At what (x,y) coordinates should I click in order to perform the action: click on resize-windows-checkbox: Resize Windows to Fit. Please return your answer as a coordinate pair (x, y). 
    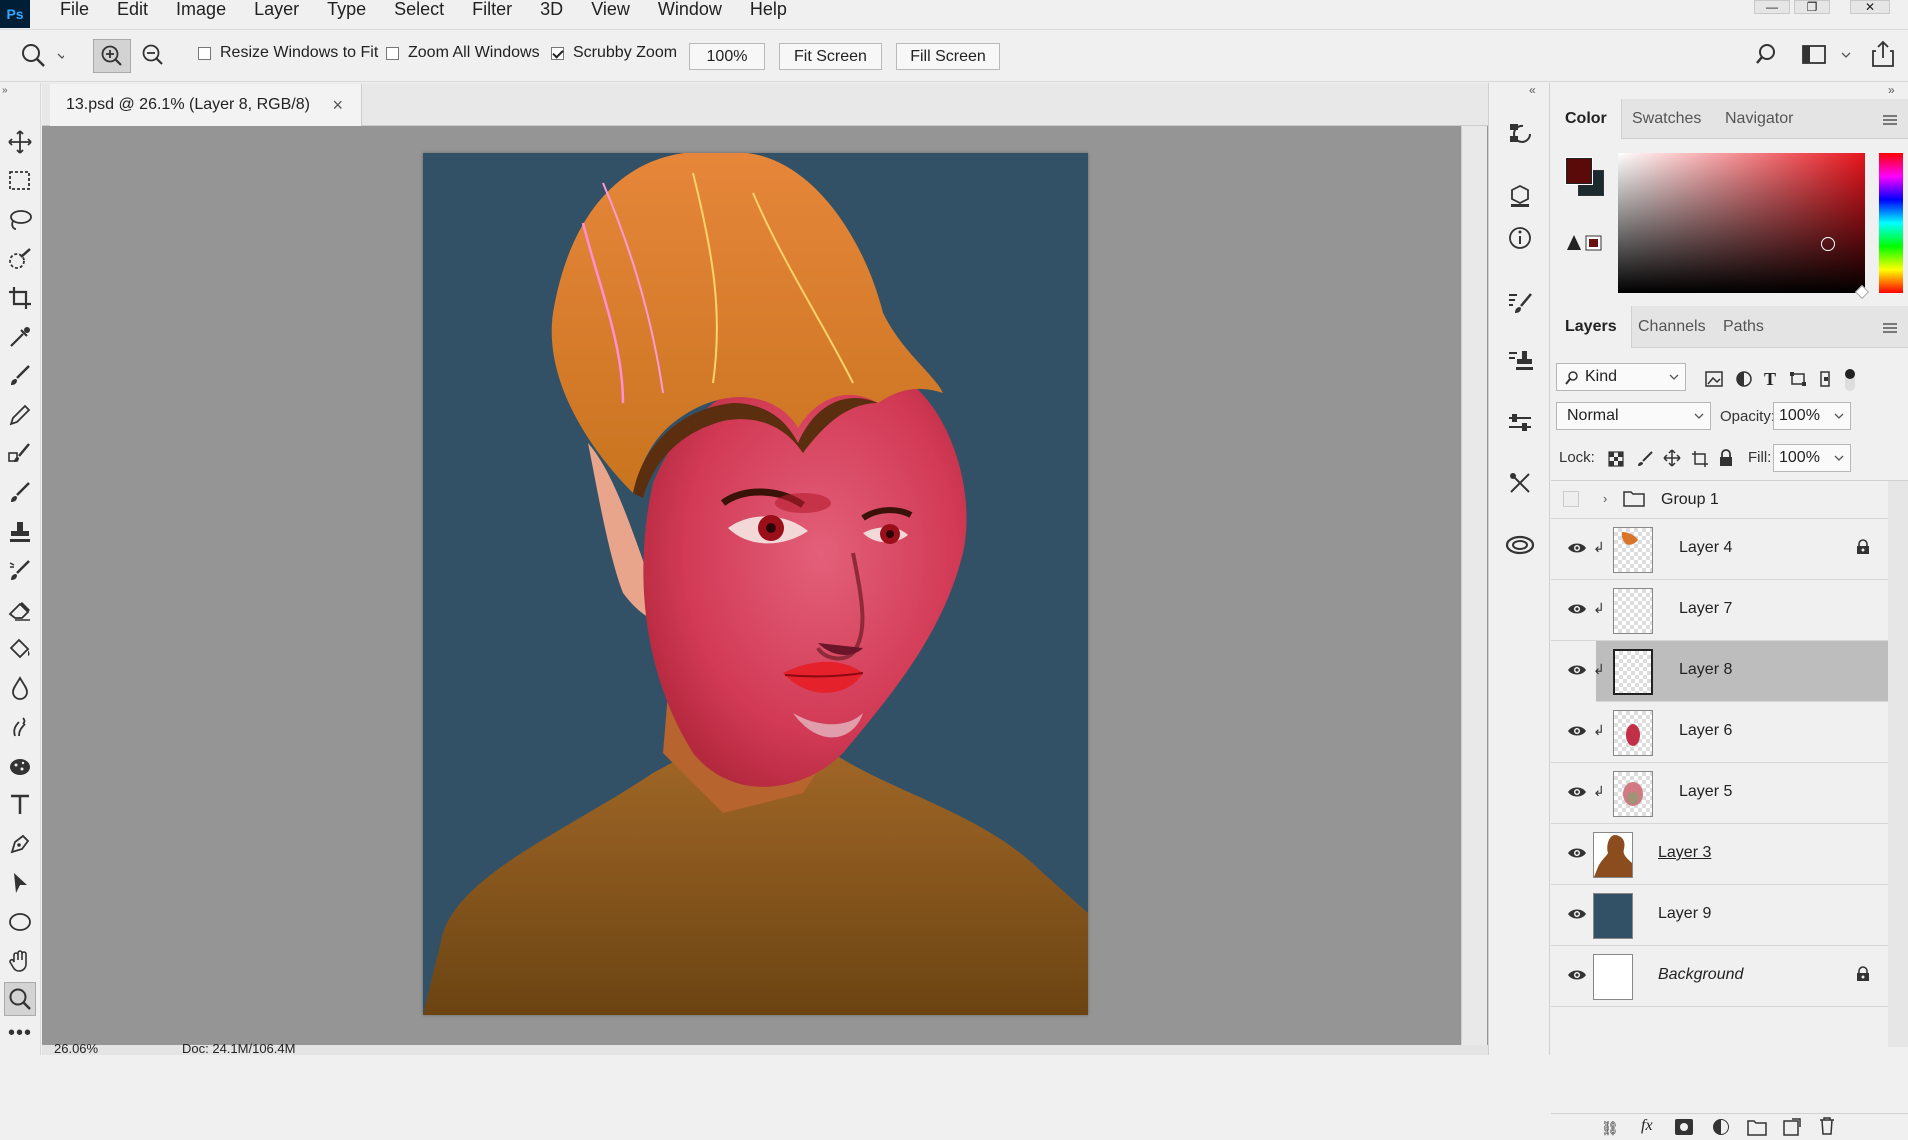
    Looking at the image, I should click on (288, 53).